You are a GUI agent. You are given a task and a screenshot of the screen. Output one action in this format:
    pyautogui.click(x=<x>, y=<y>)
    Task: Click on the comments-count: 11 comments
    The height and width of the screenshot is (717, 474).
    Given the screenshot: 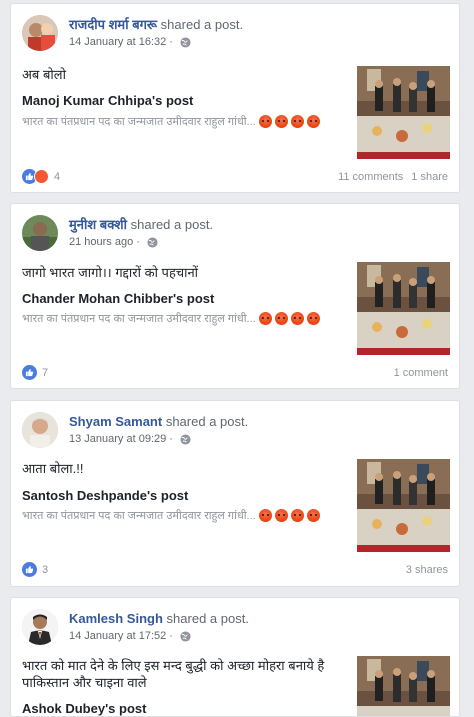 What is the action you would take?
    pyautogui.click(x=370, y=177)
    